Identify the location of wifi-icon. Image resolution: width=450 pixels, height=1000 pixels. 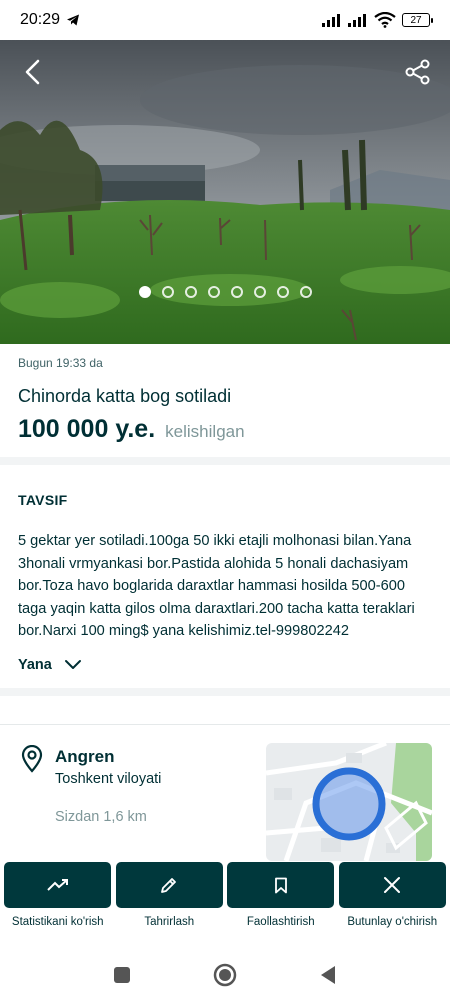
(385, 20).